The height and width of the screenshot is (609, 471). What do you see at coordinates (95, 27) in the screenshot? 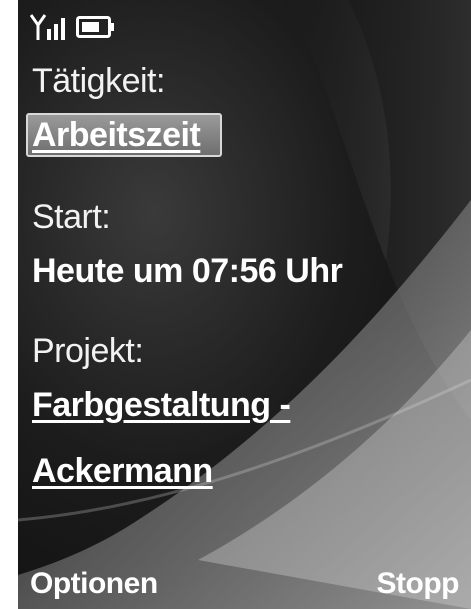
I see `battery-icon` at bounding box center [95, 27].